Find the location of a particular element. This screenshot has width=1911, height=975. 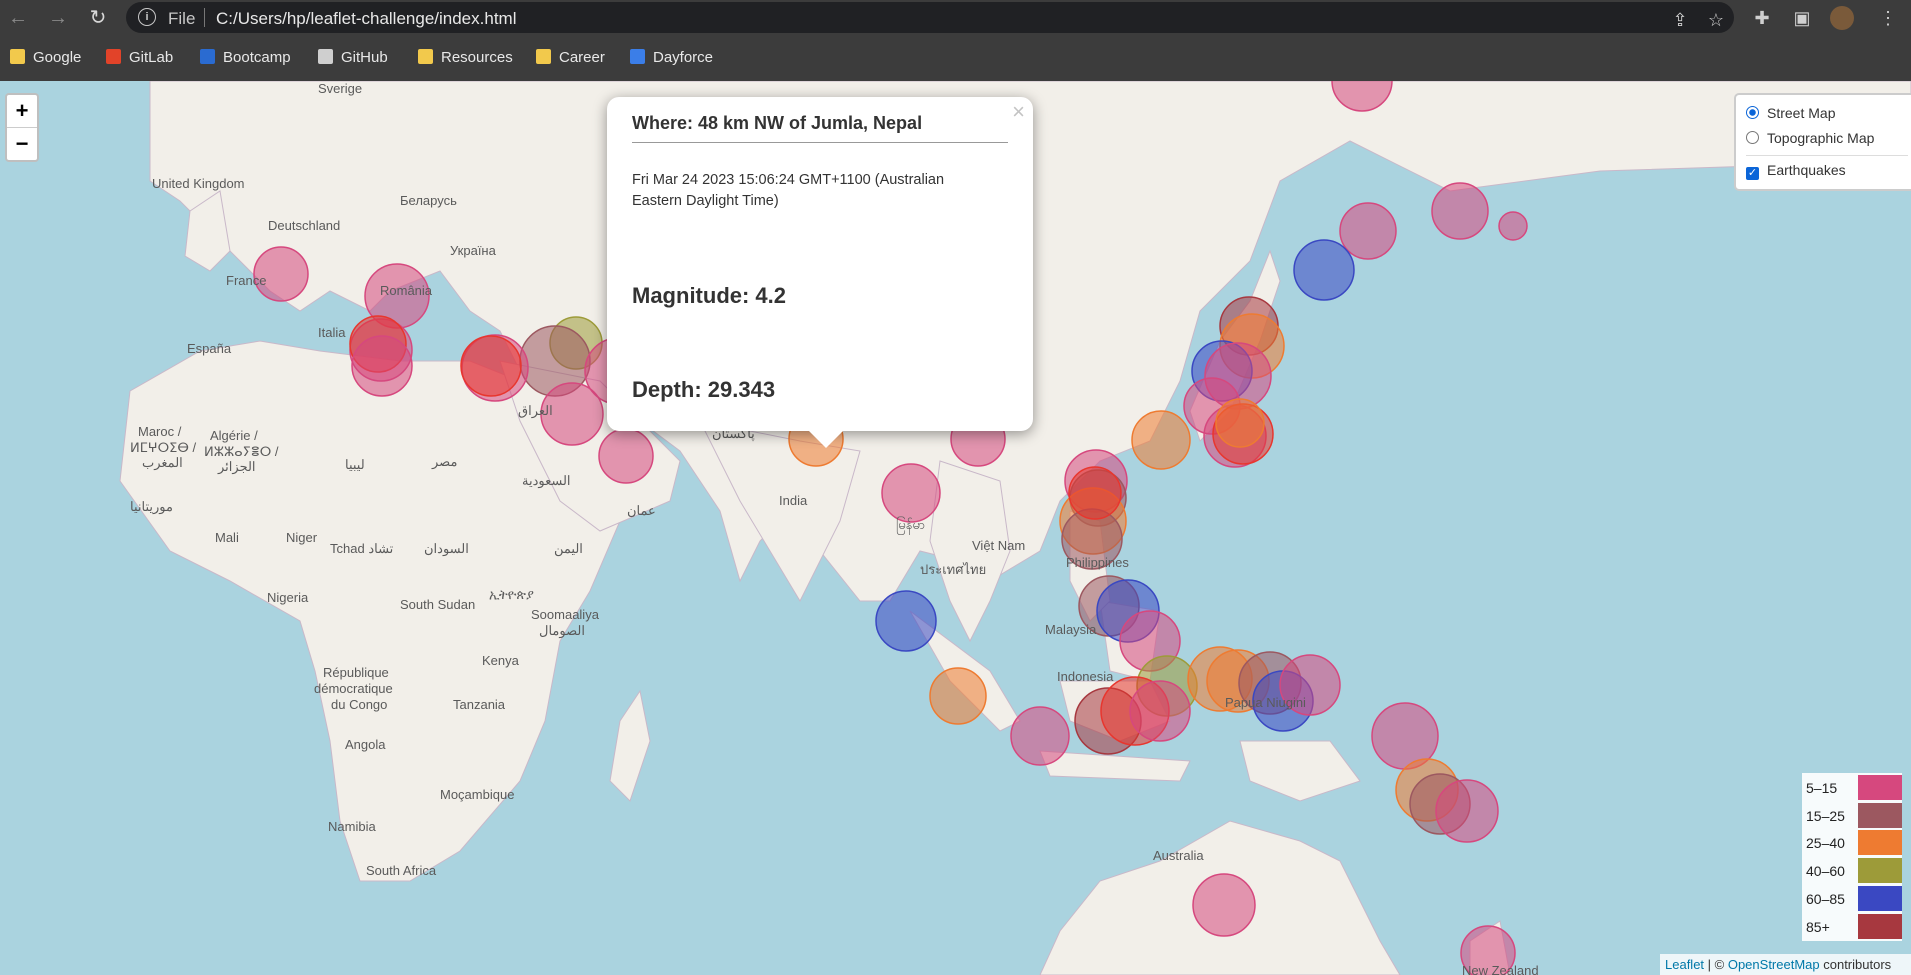

bookmark-label: Bootcamp is located at coordinates (257, 57).